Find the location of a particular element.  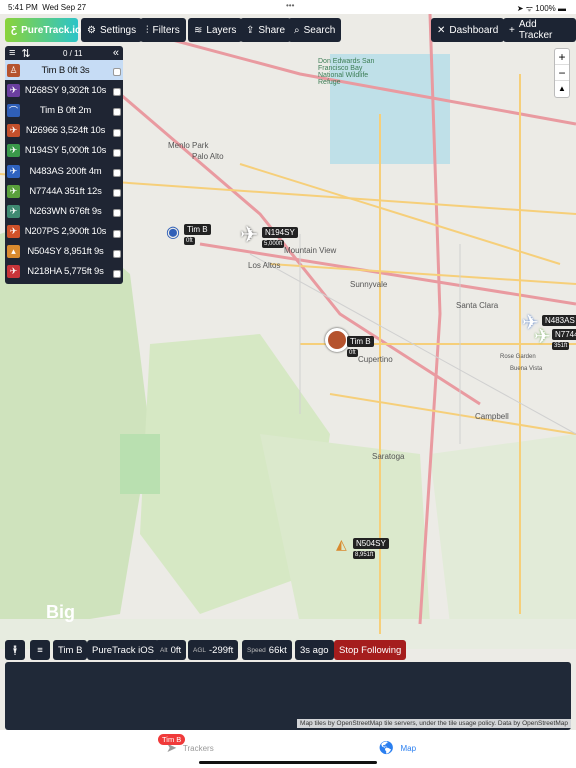

globe-icon: 🌎︎ is located at coordinates (386, 747).